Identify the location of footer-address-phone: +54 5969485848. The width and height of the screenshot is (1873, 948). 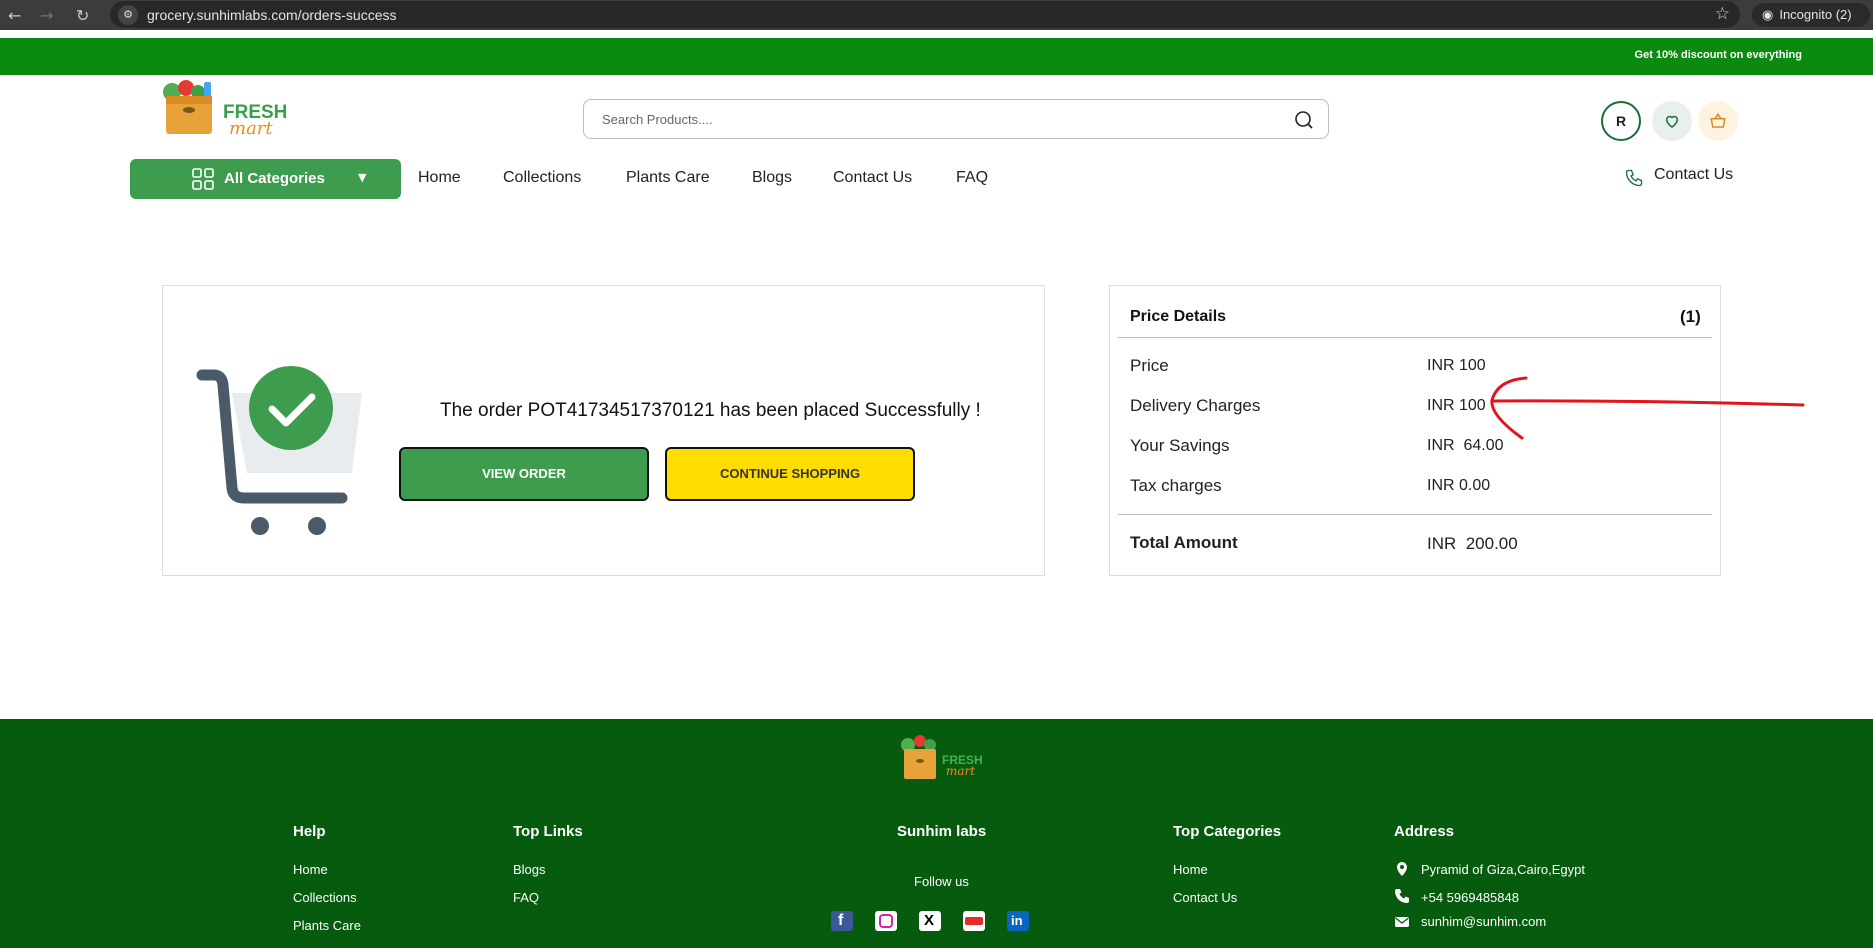
(1470, 897).